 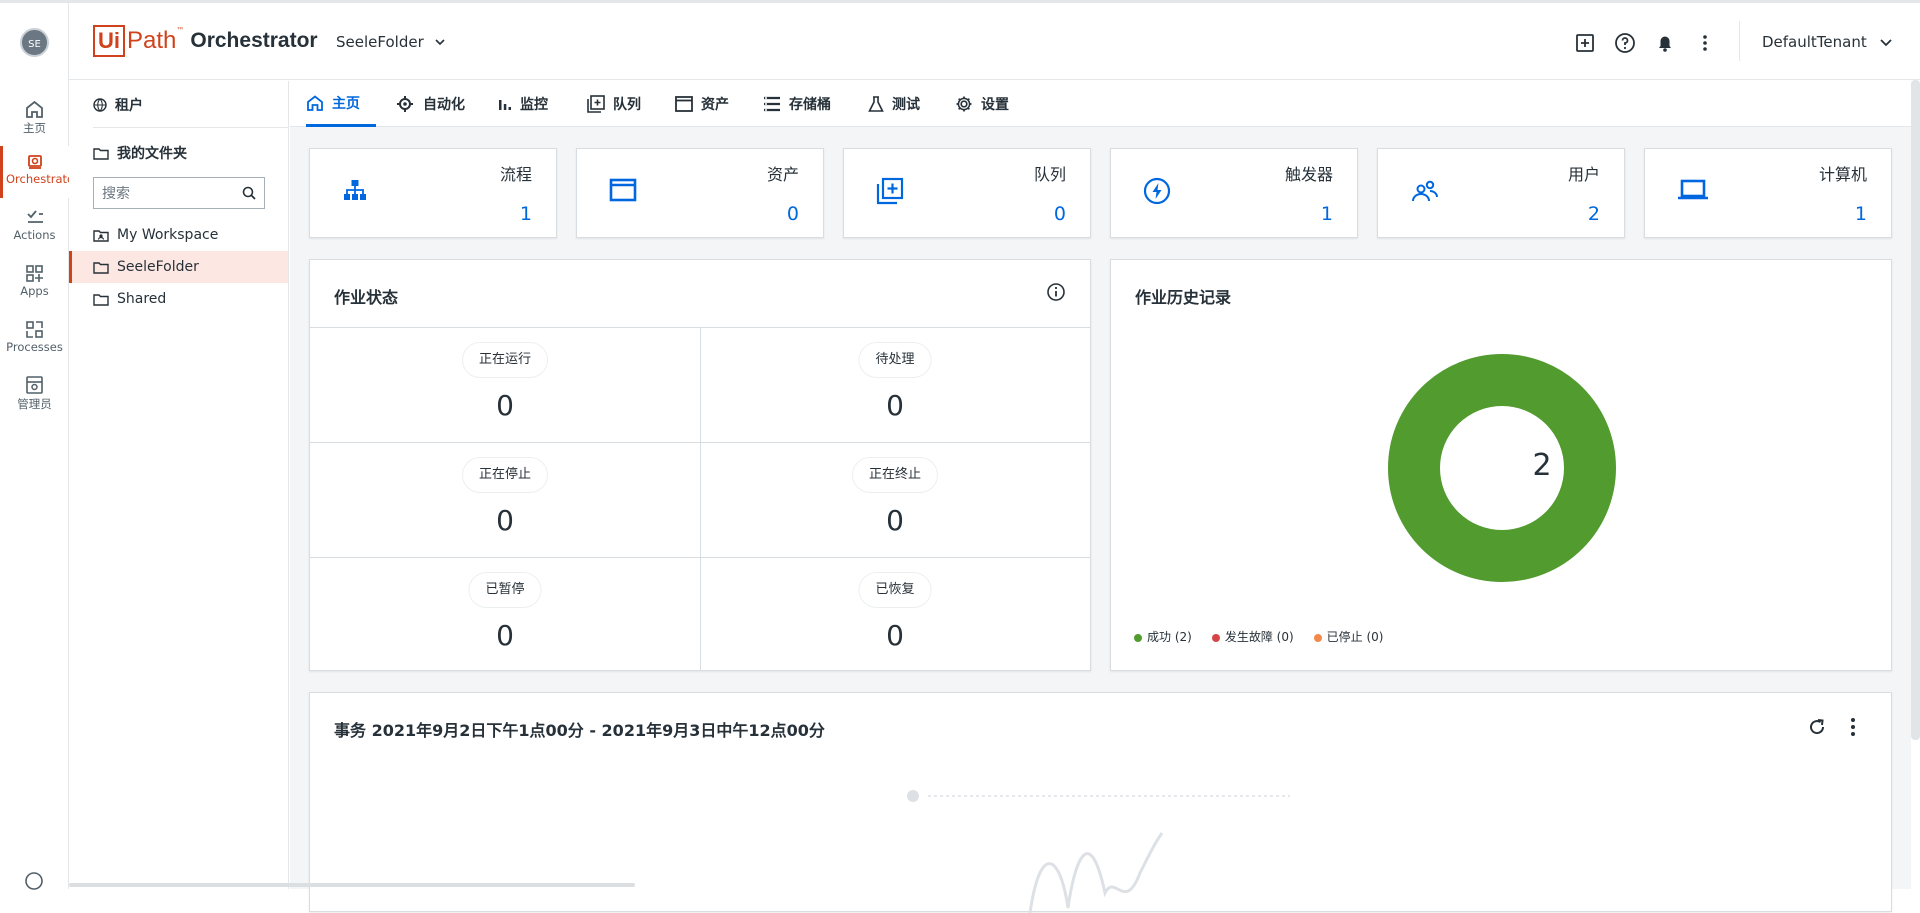 What do you see at coordinates (895, 520) in the screenshot?
I see `status-value-terminating: 0` at bounding box center [895, 520].